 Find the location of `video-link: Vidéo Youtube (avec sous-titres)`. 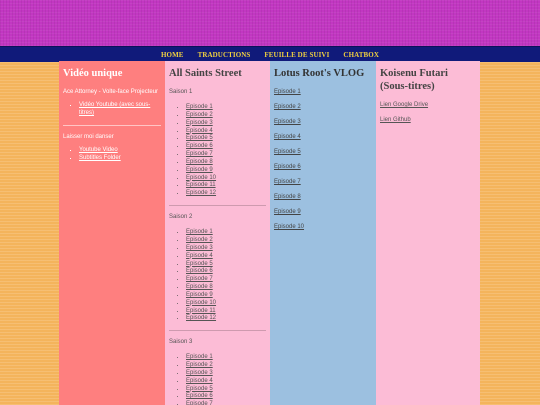

video-link: Vidéo Youtube (avec sous-titres) is located at coordinates (114, 109).